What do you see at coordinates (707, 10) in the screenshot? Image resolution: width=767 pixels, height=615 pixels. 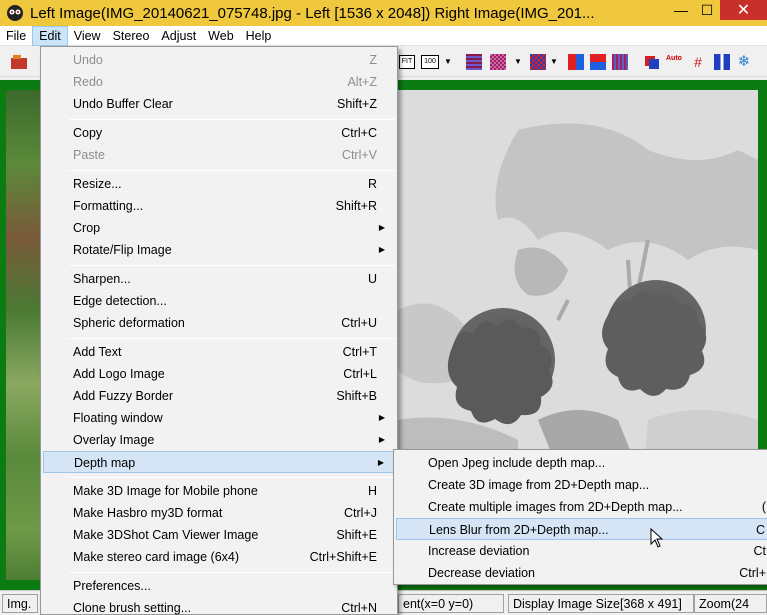 I see `maximize-button: ☐` at bounding box center [707, 10].